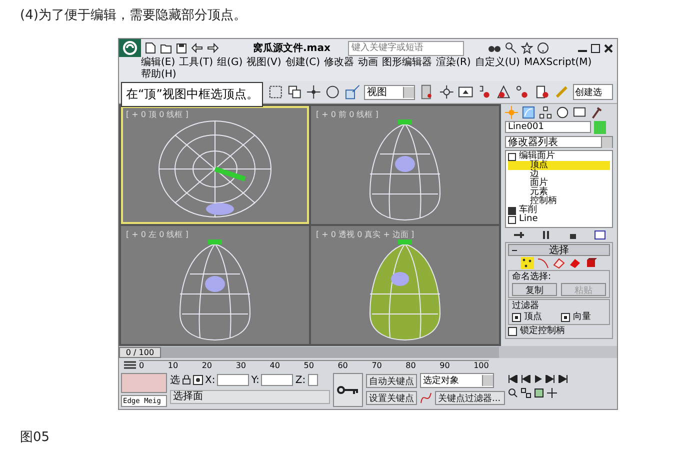 Image resolution: width=688 pixels, height=449 pixels. Describe the element at coordinates (545, 112) in the screenshot. I see `hierarchy-tab-icon` at that location.